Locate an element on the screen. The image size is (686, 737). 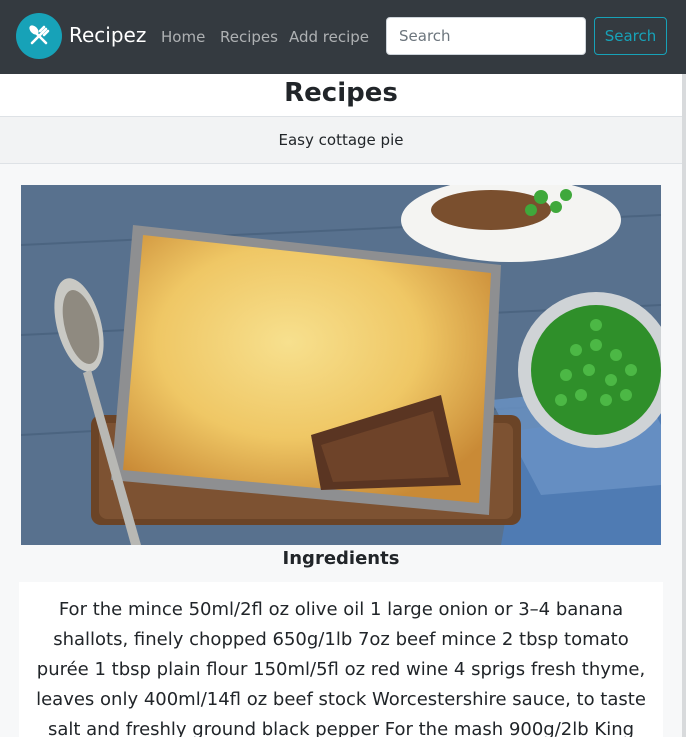
page-title: Recipes is located at coordinates (341, 93).